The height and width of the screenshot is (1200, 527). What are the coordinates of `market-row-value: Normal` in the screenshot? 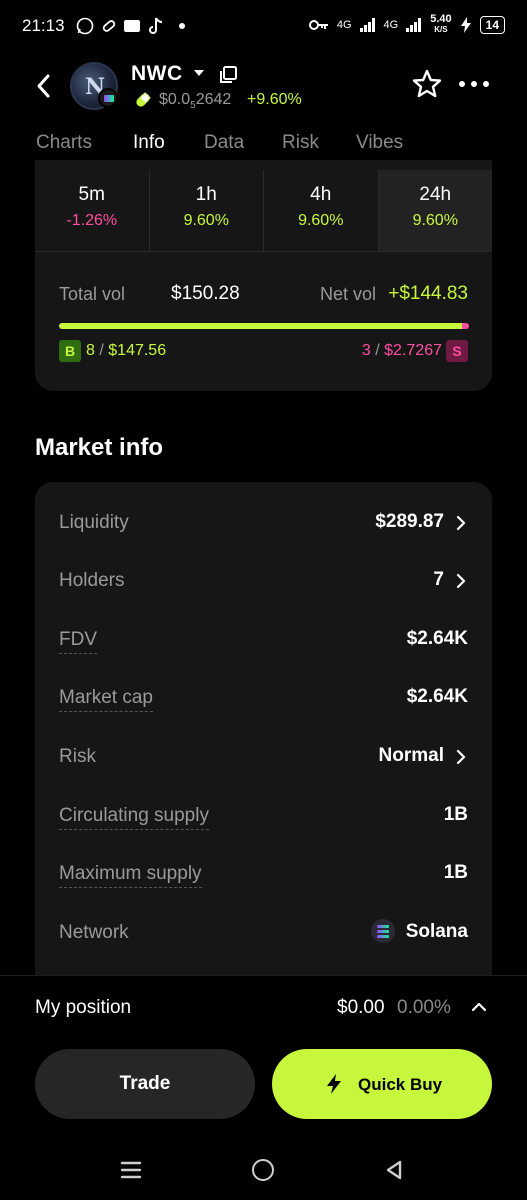 It's located at (411, 755).